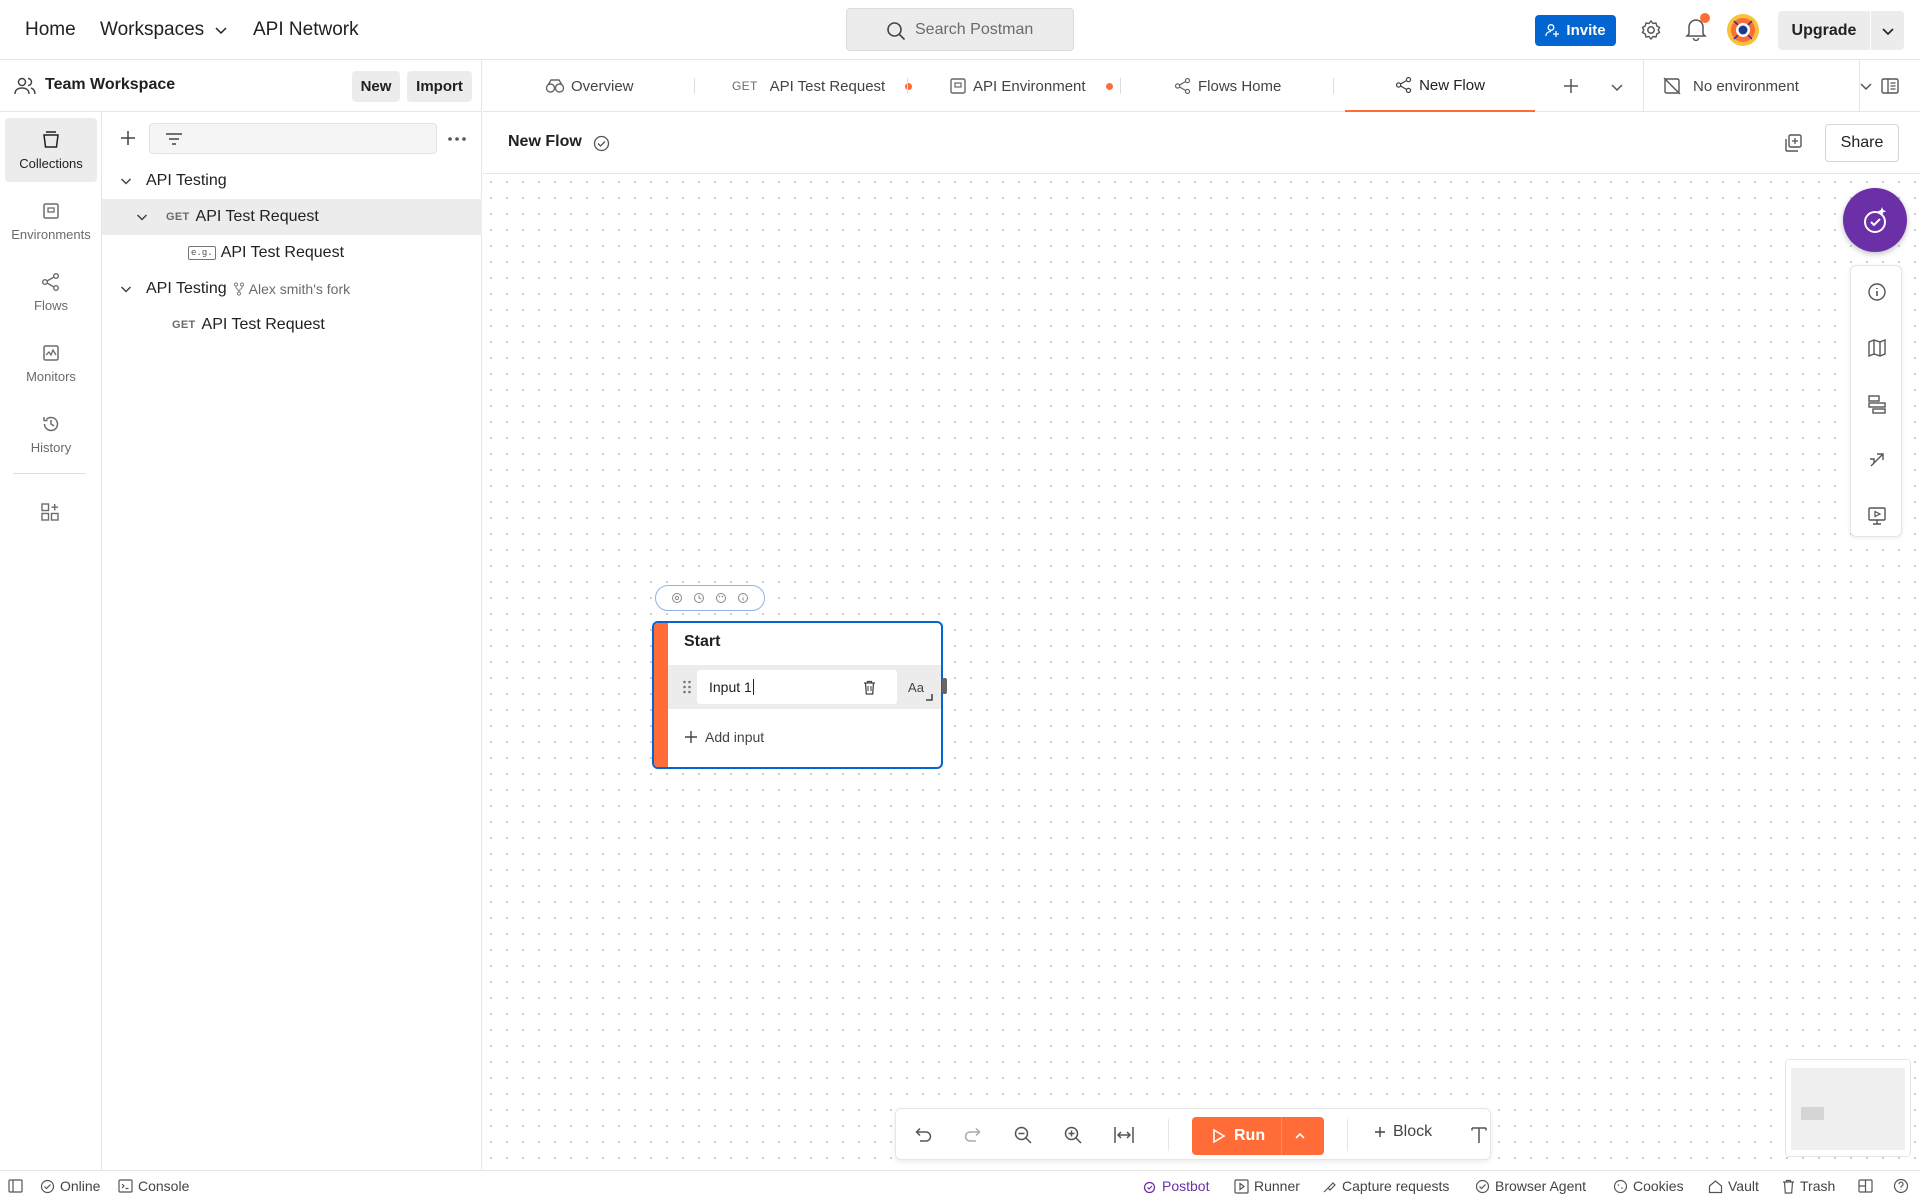 The image size is (1920, 1201). I want to click on add-tab-icon, so click(1571, 86).